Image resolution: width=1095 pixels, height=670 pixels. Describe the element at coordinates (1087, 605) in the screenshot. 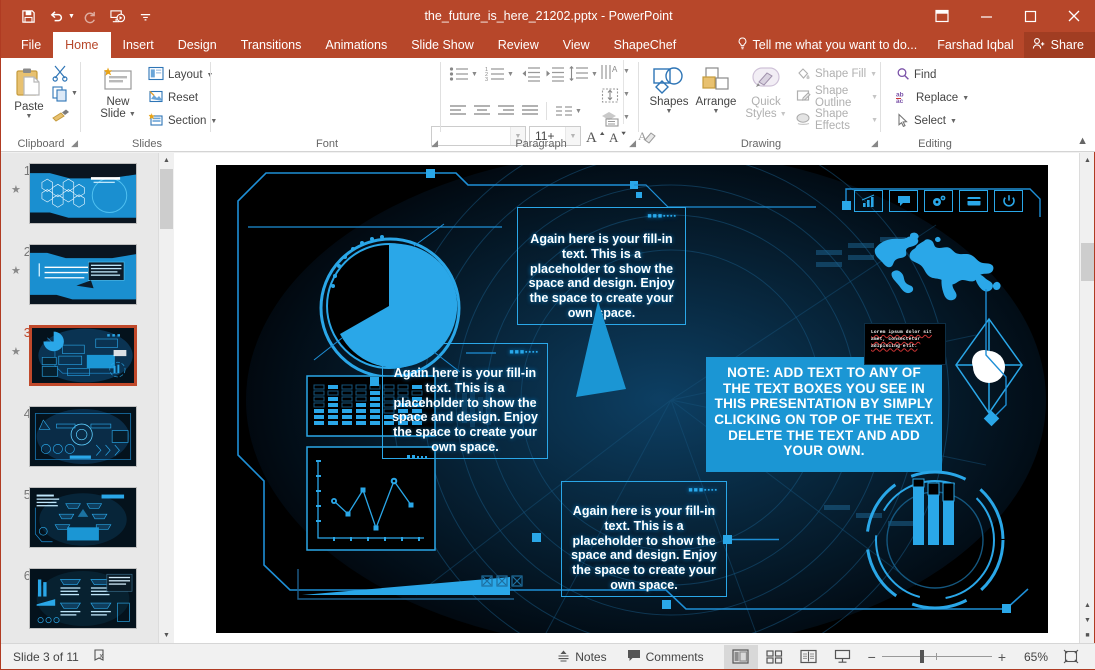

I see `previous-slide-button: ▲` at that location.